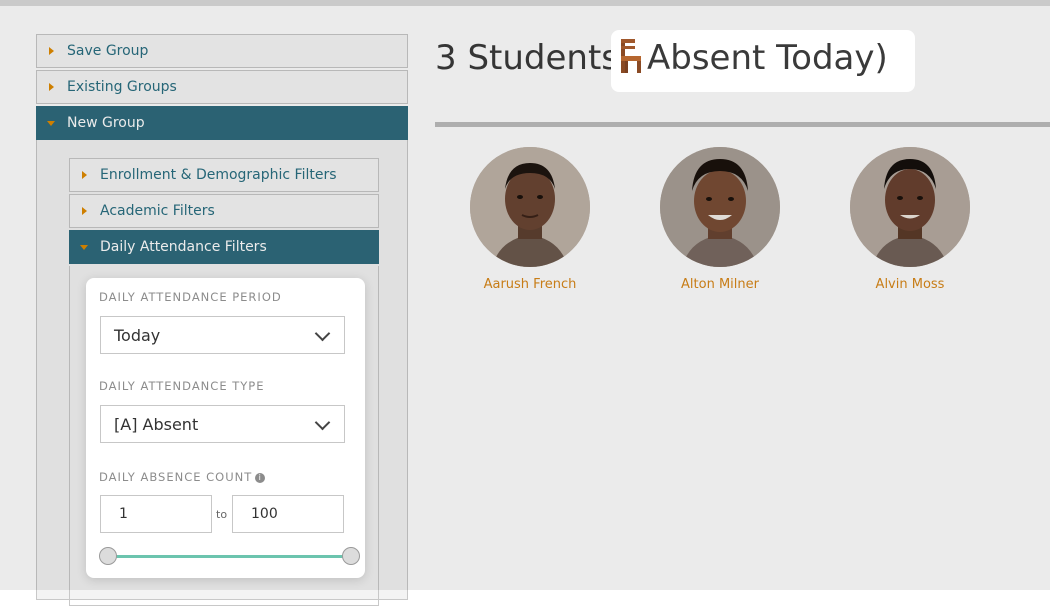 The image size is (1050, 606). I want to click on chair-icon, so click(630, 56).